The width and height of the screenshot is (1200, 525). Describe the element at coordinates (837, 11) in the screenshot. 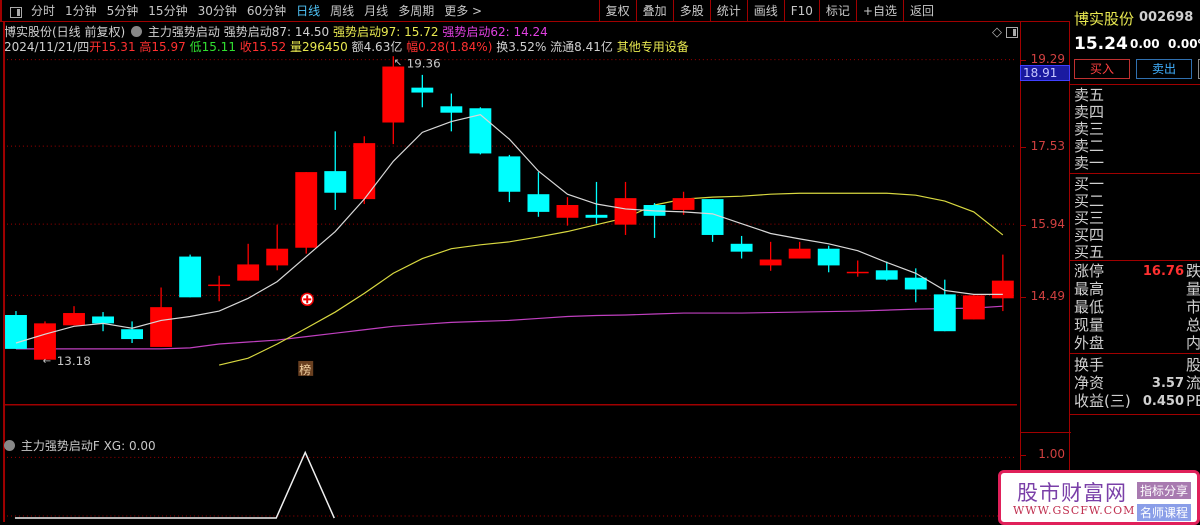

I see `tool-button: 标记` at that location.